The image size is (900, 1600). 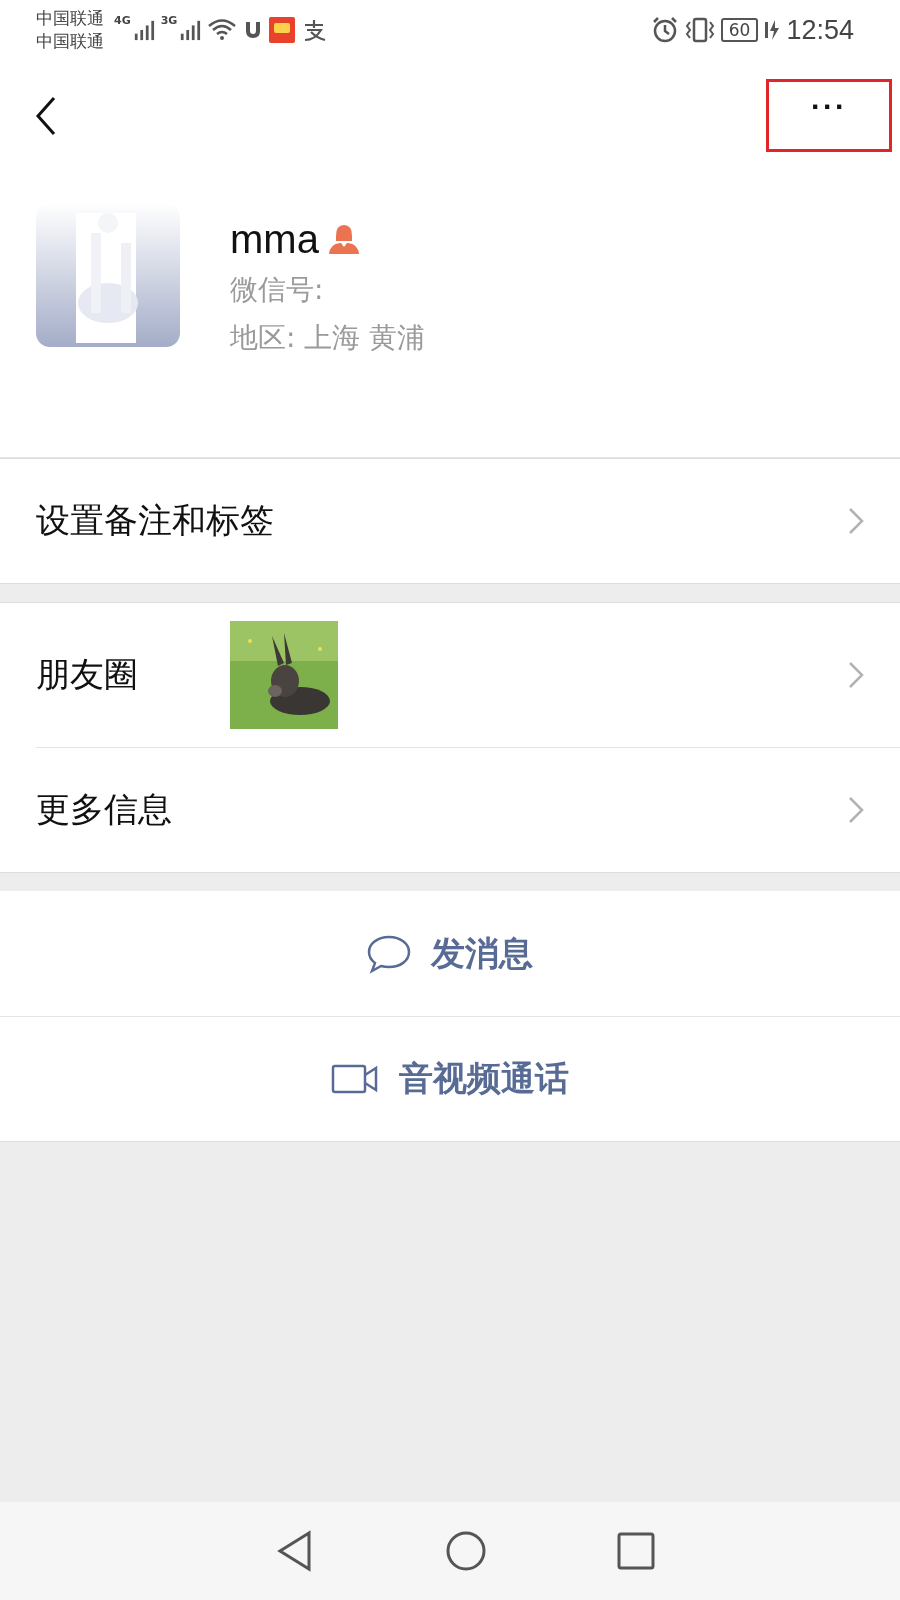 What do you see at coordinates (389, 953) in the screenshot?
I see `chat-bubble-icon` at bounding box center [389, 953].